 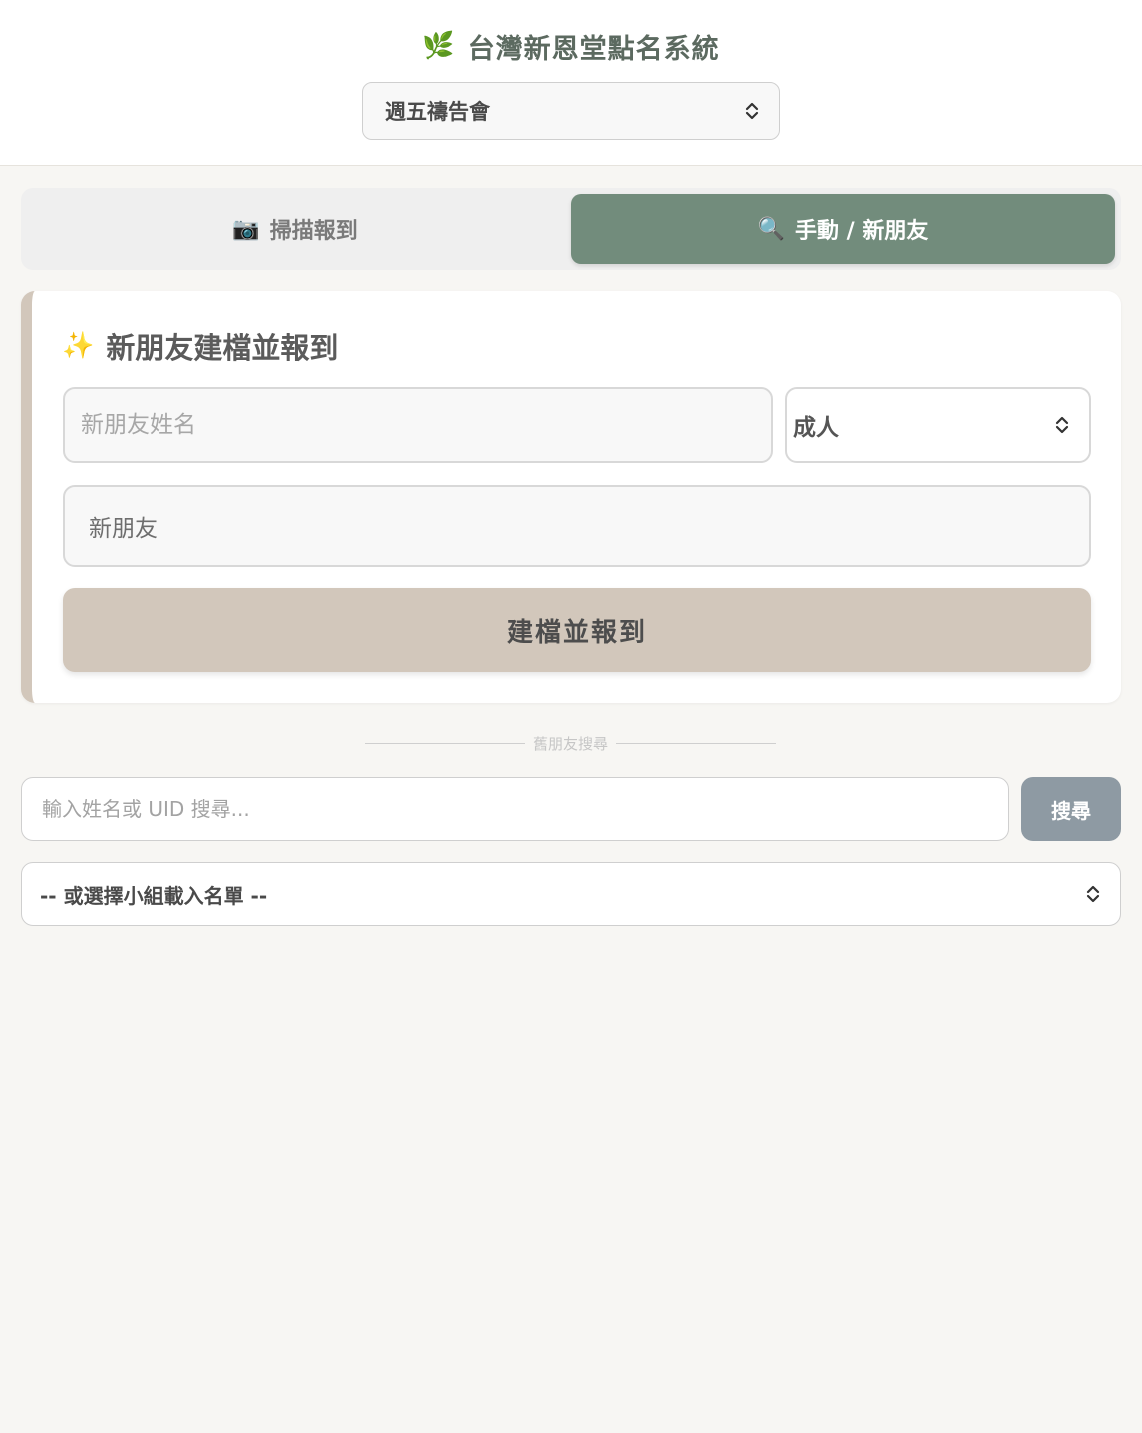 I want to click on new-friend-group-input: 新朋友, so click(x=577, y=526).